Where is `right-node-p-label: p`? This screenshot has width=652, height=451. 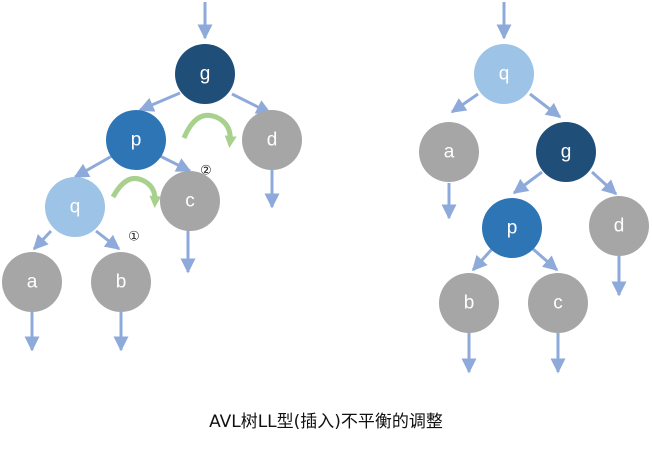
right-node-p-label: p is located at coordinates (512, 228).